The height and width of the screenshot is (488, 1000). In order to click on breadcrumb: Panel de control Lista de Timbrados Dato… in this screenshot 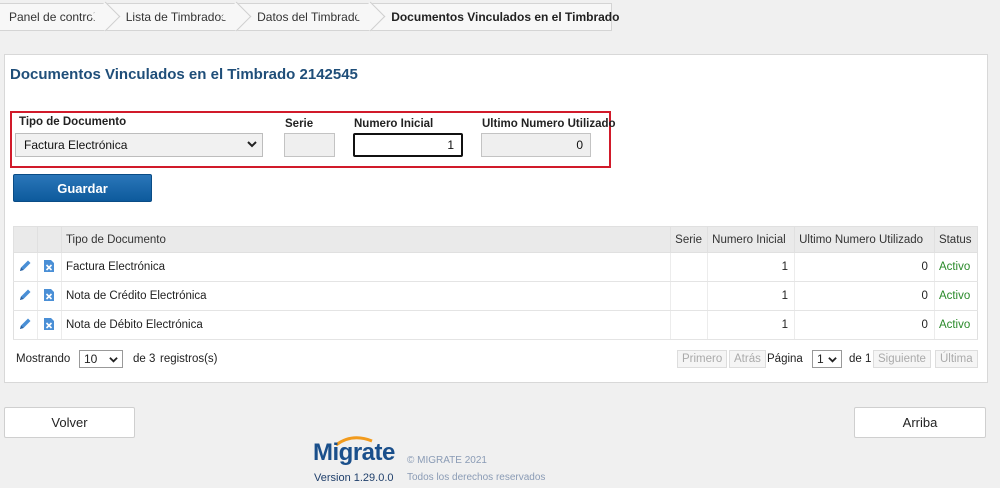, I will do `click(309, 17)`.